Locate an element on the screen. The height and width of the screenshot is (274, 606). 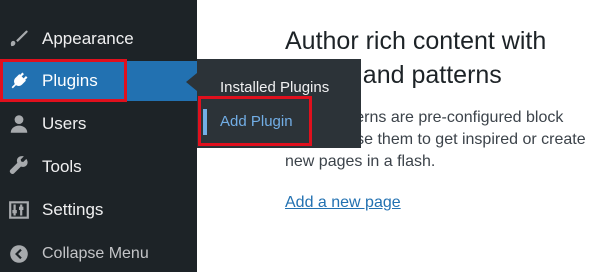
focus-indicator is located at coordinates (205, 122).